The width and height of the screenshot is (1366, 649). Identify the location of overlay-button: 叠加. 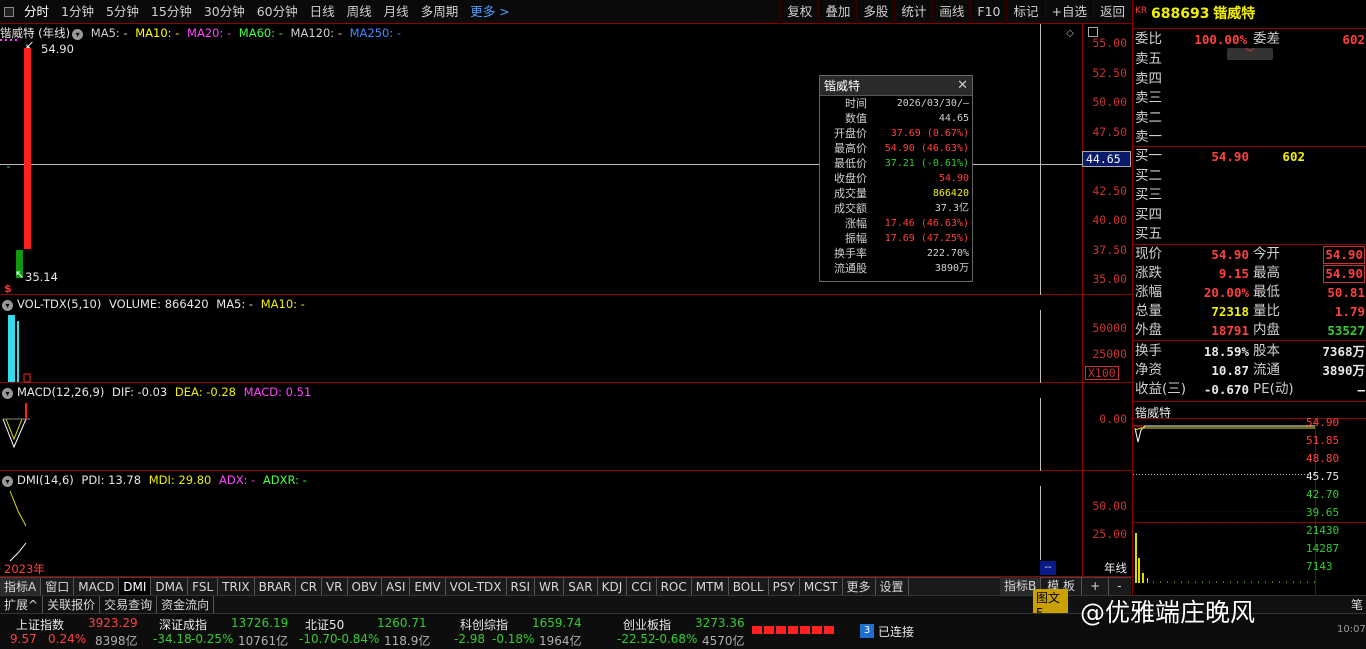
(837, 12).